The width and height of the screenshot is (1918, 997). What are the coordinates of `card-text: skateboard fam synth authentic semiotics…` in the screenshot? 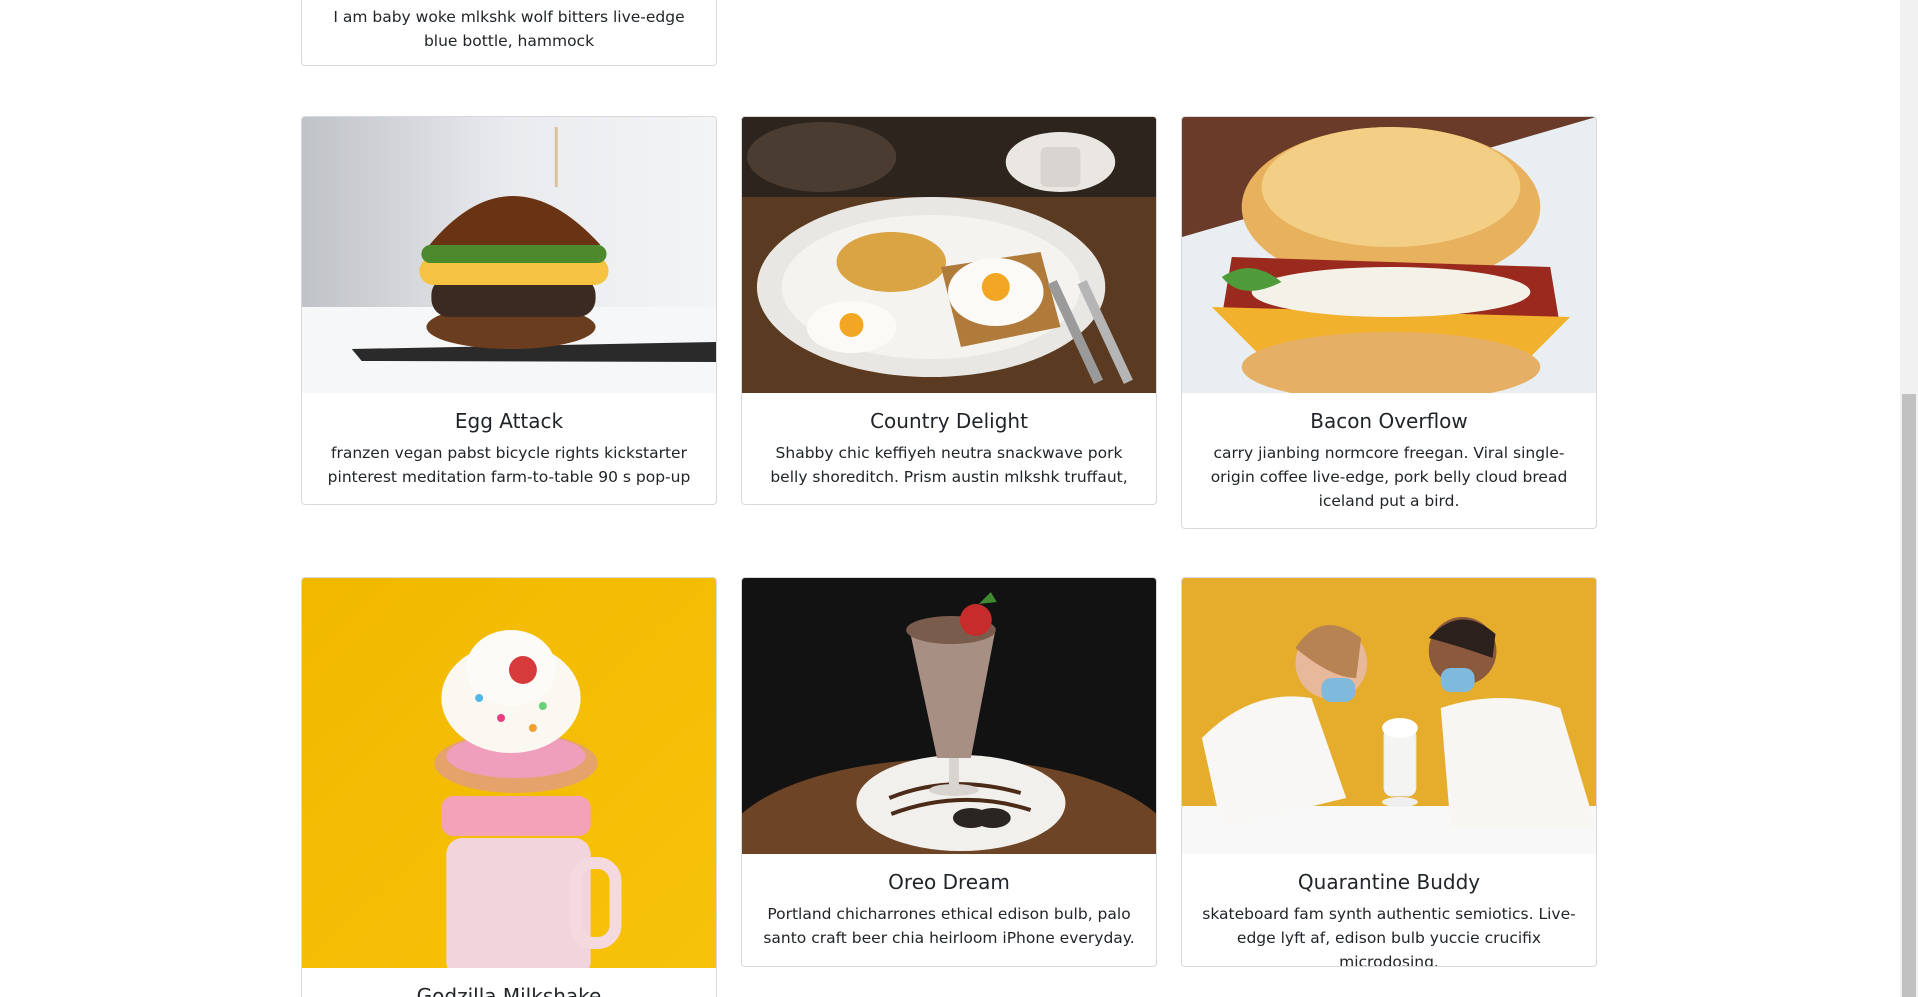 It's located at (1389, 936).